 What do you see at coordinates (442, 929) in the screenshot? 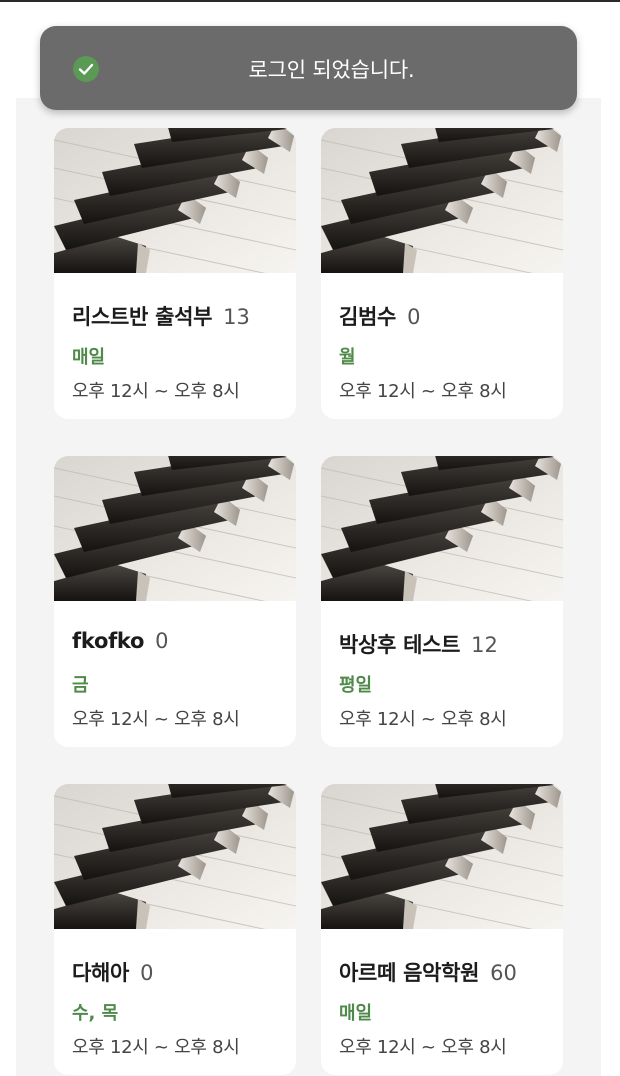
I see `class-card: 아르떼 음악학원 60 매일 오후 12시 ~ 오후 8시` at bounding box center [442, 929].